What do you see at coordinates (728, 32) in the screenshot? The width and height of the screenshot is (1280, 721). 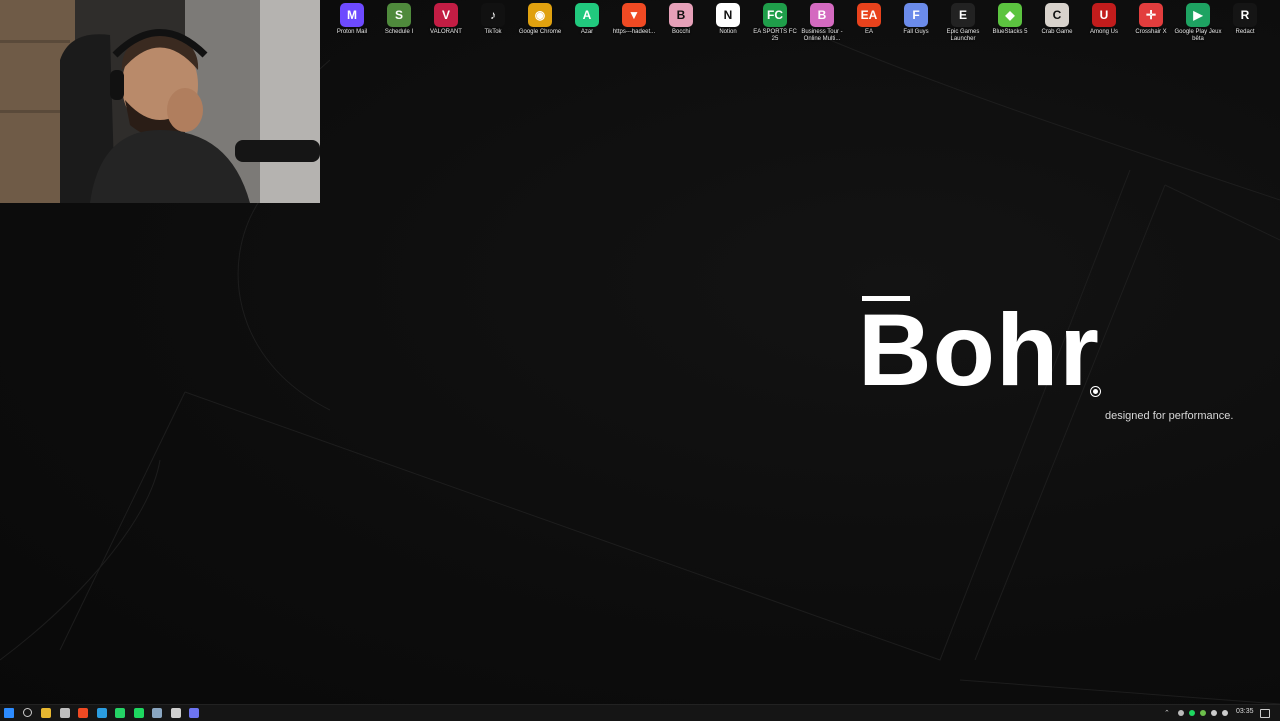 I see `desktop-shortcut-label: Notion` at bounding box center [728, 32].